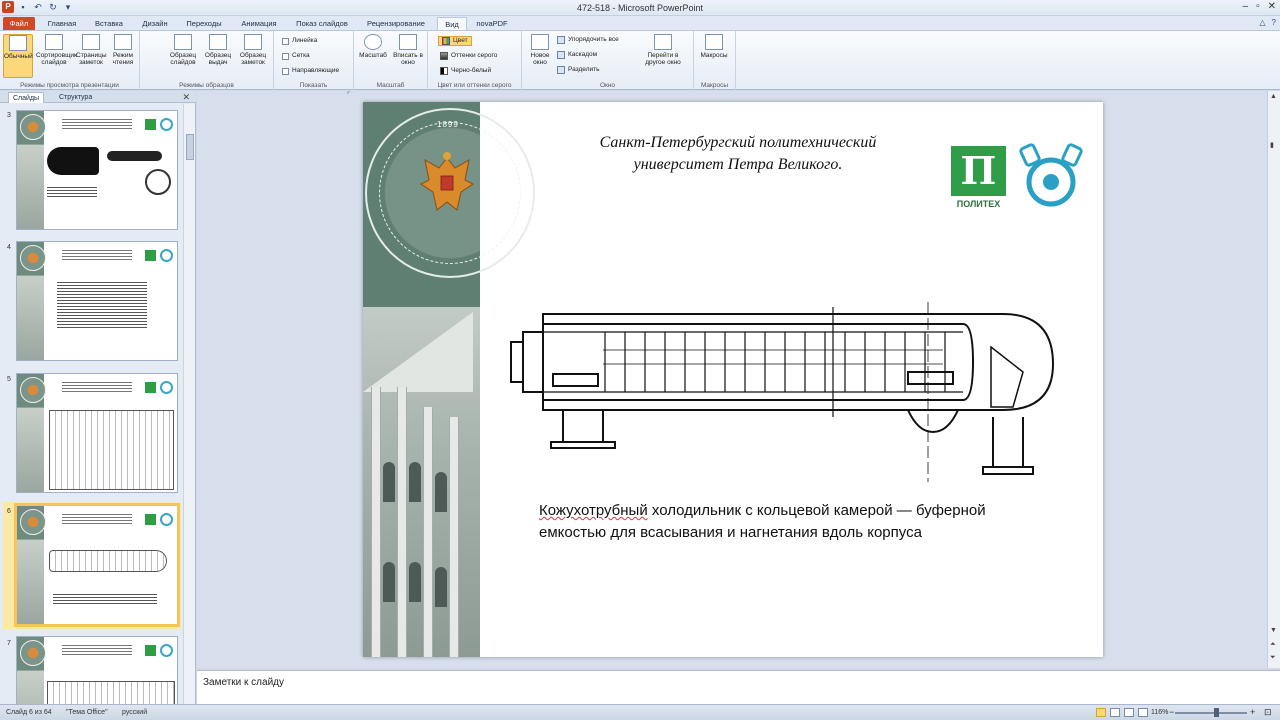 This screenshot has height=720, width=1280. Describe the element at coordinates (465, 71) in the screenshot. I see `bw-button: Черно-белый` at that location.